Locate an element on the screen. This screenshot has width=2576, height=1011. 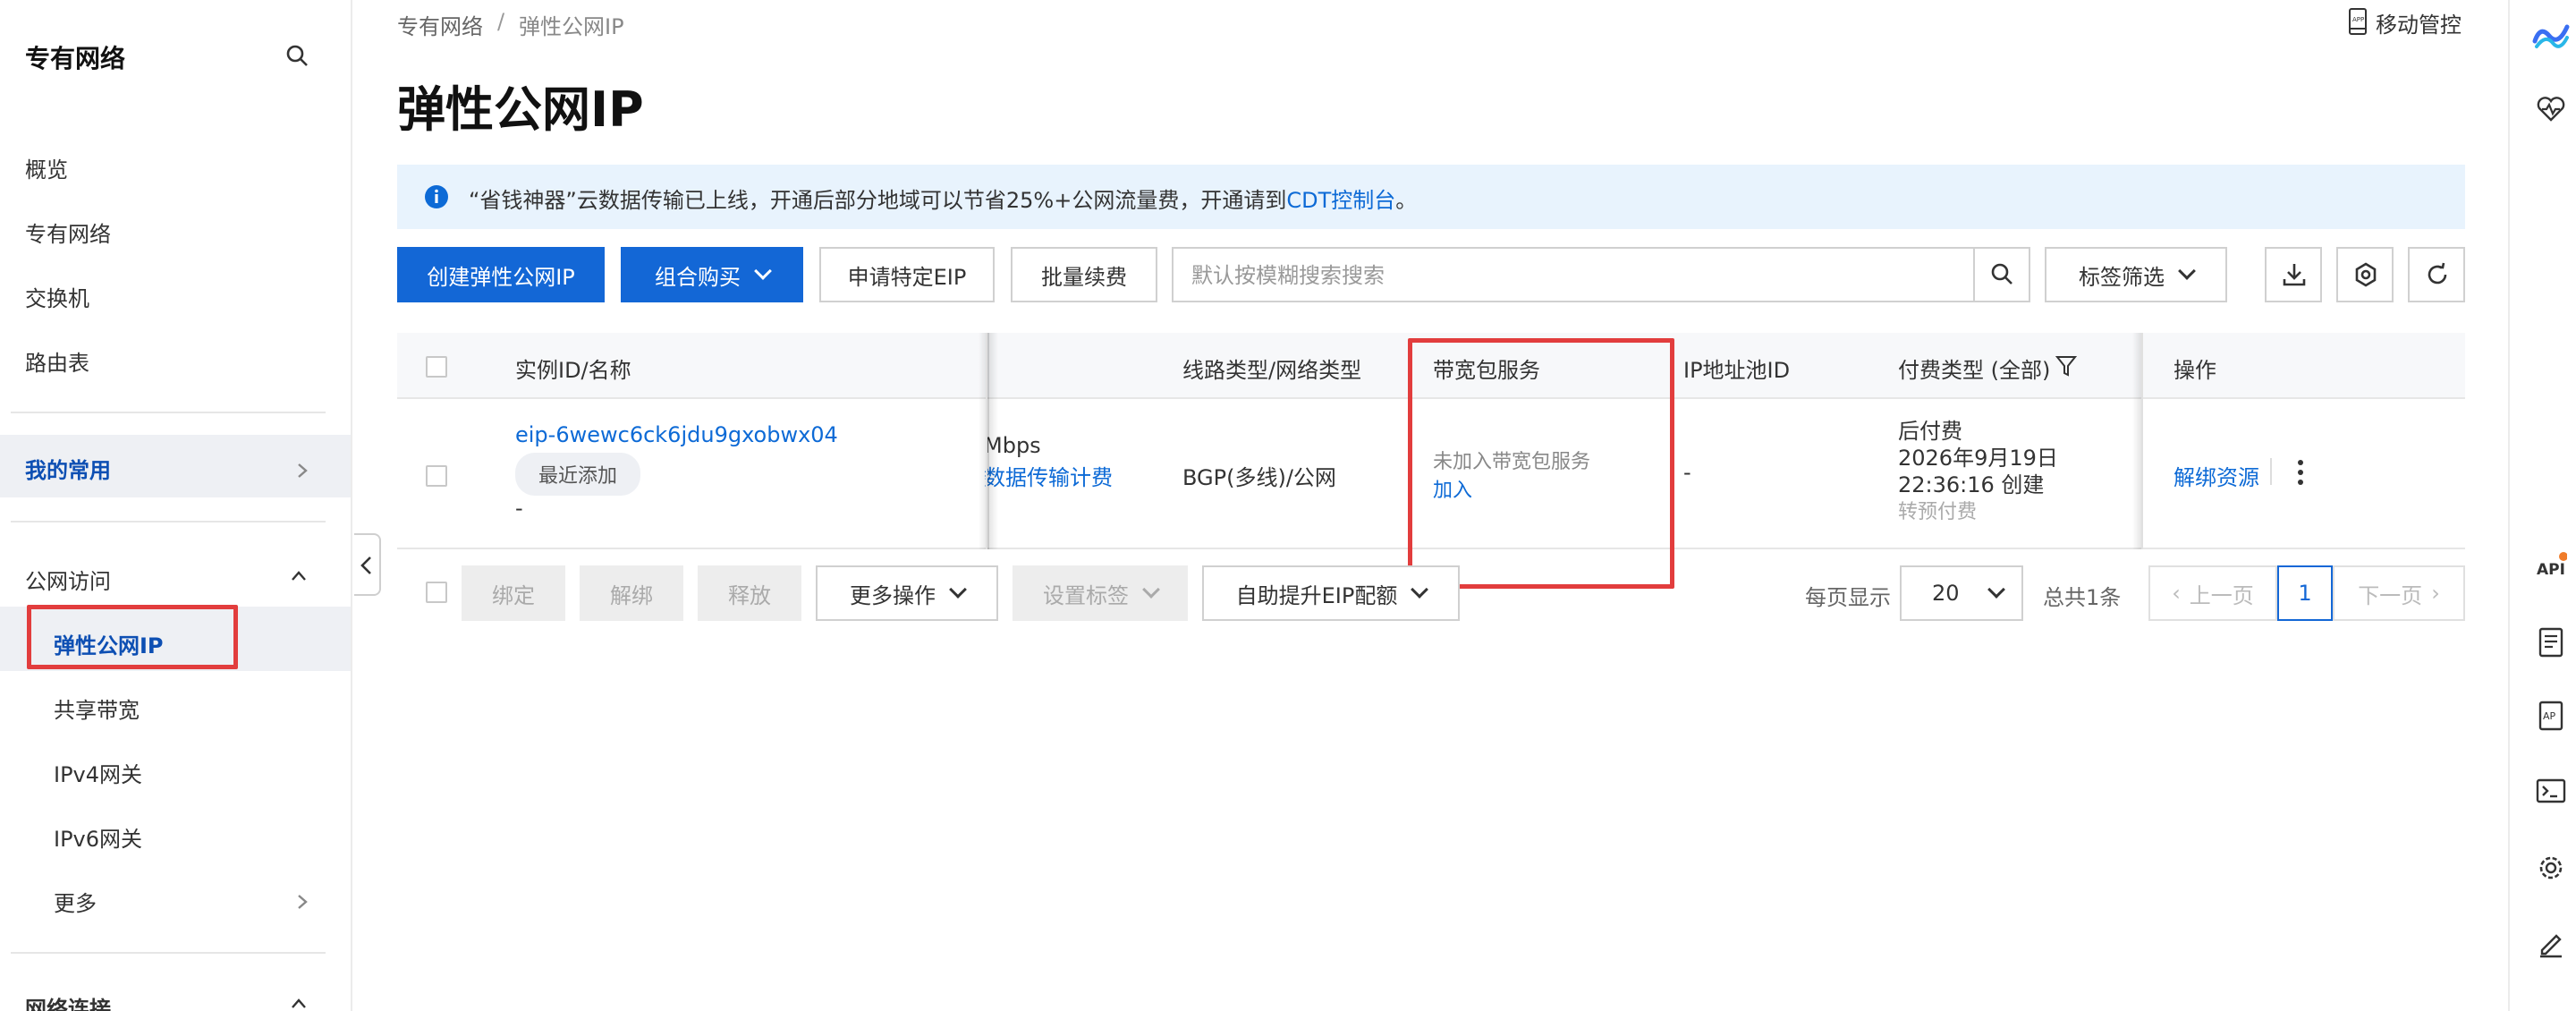
ip-pool-value: - is located at coordinates (1687, 473).